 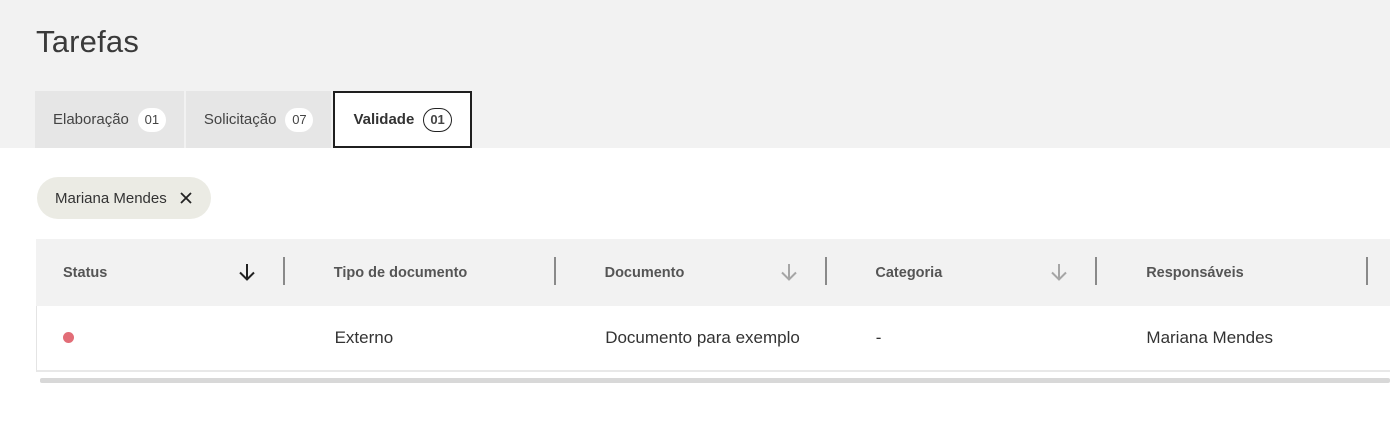 I want to click on close-icon, so click(x=186, y=198).